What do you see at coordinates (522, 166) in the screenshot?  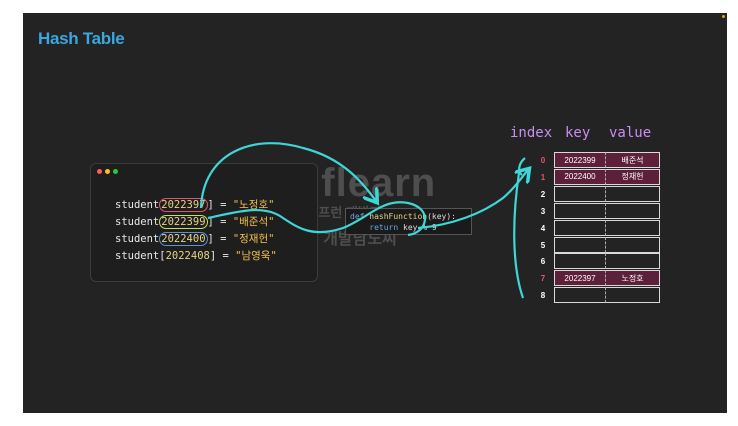 I see `arrow-wrap-around` at bounding box center [522, 166].